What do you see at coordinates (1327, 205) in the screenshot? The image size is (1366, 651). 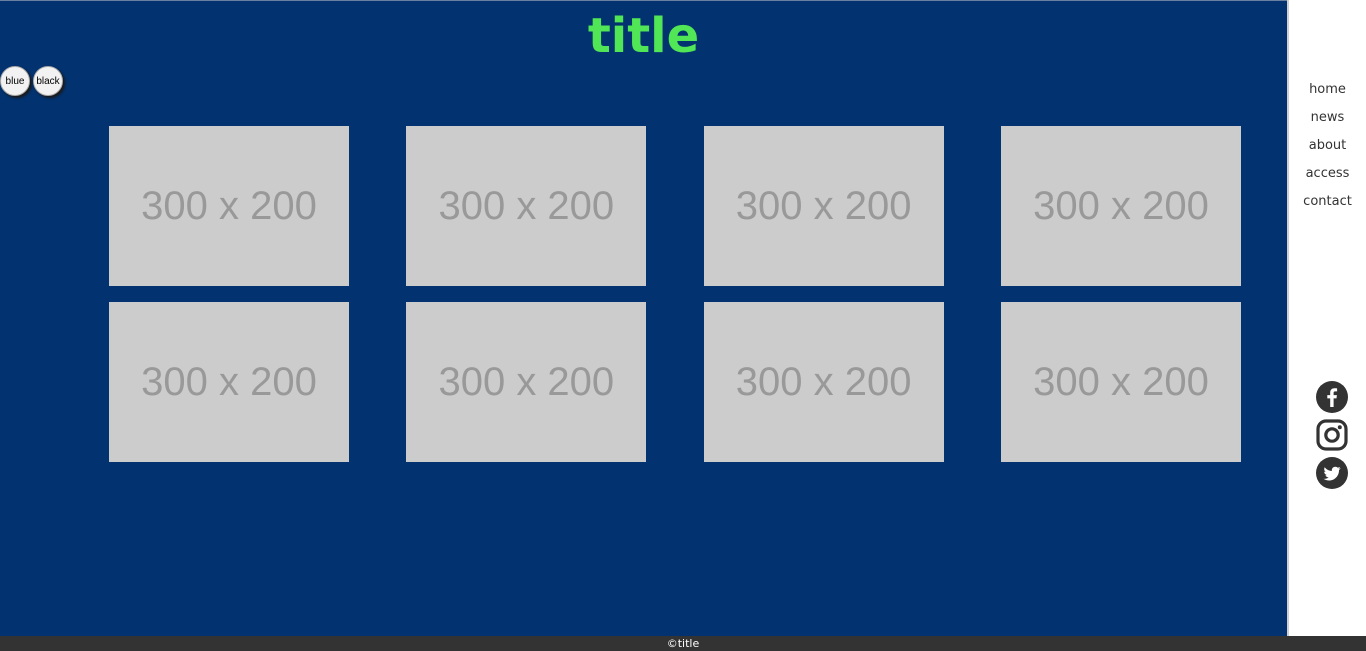 I see `nav-item-contact: contact` at bounding box center [1327, 205].